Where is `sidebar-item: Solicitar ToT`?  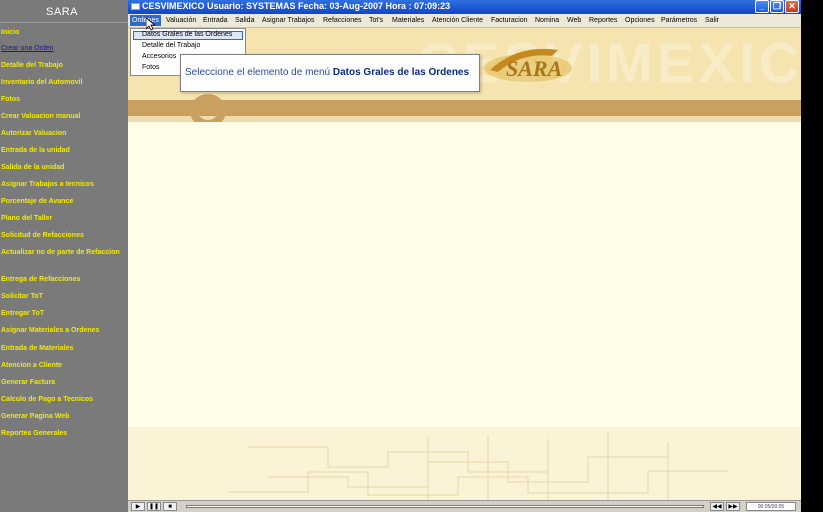 sidebar-item: Solicitar ToT is located at coordinates (22, 296).